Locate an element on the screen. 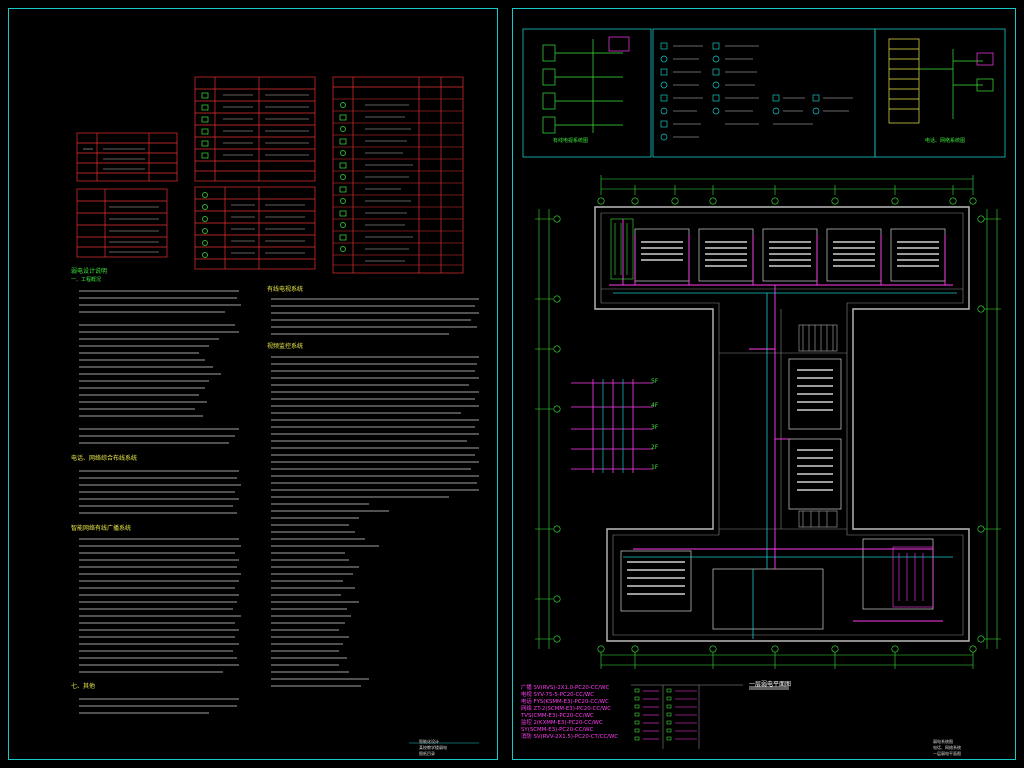 The width and height of the screenshot is (1024, 768). legend-item: SY(SCMM-E3)-PC20-CC/WC is located at coordinates (557, 730).